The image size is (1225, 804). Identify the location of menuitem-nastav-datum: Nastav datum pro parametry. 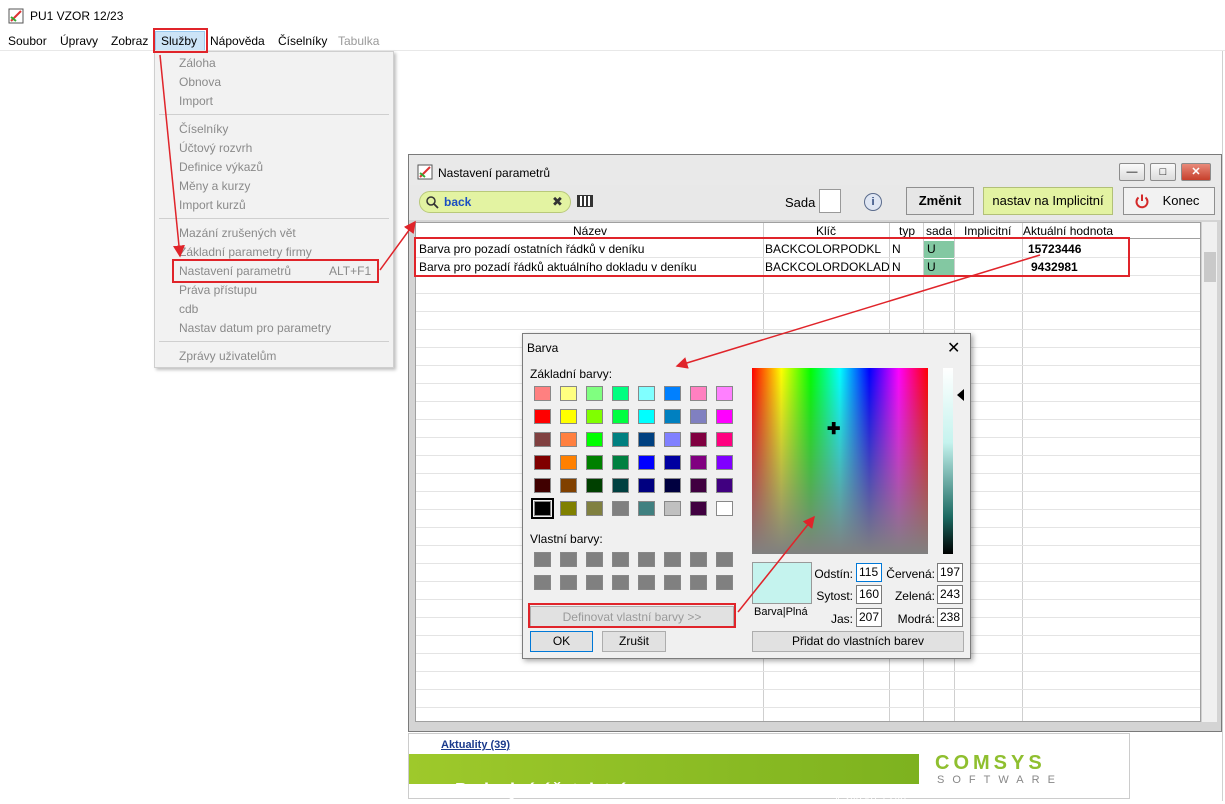
(255, 328).